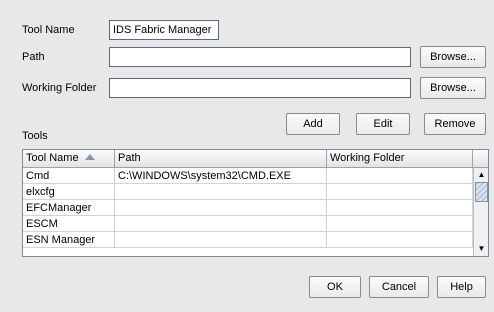 The image size is (494, 312). I want to click on table-header: Tool Name Path Working Folder, so click(255, 159).